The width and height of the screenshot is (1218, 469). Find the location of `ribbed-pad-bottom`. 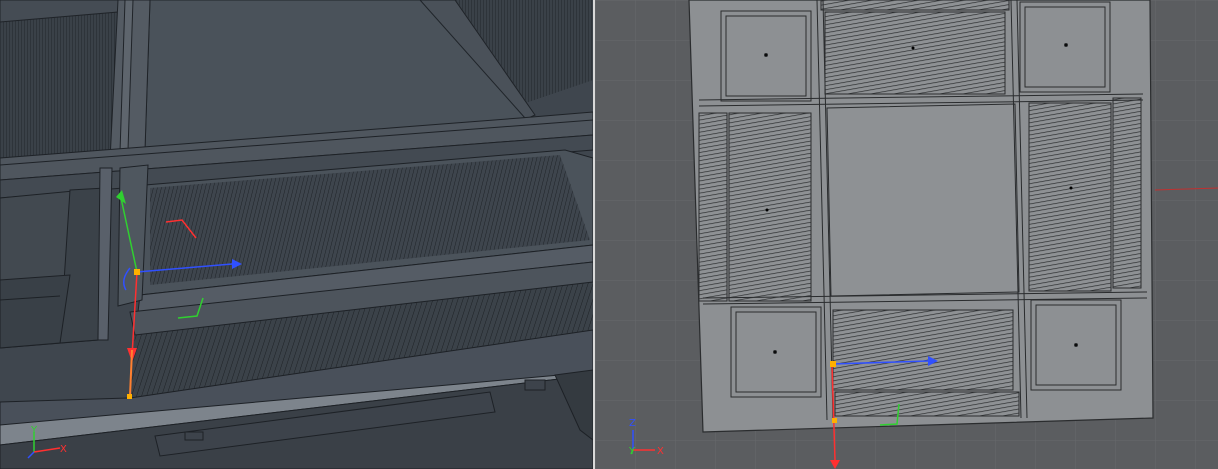

ribbed-pad-bottom is located at coordinates (923, 350).